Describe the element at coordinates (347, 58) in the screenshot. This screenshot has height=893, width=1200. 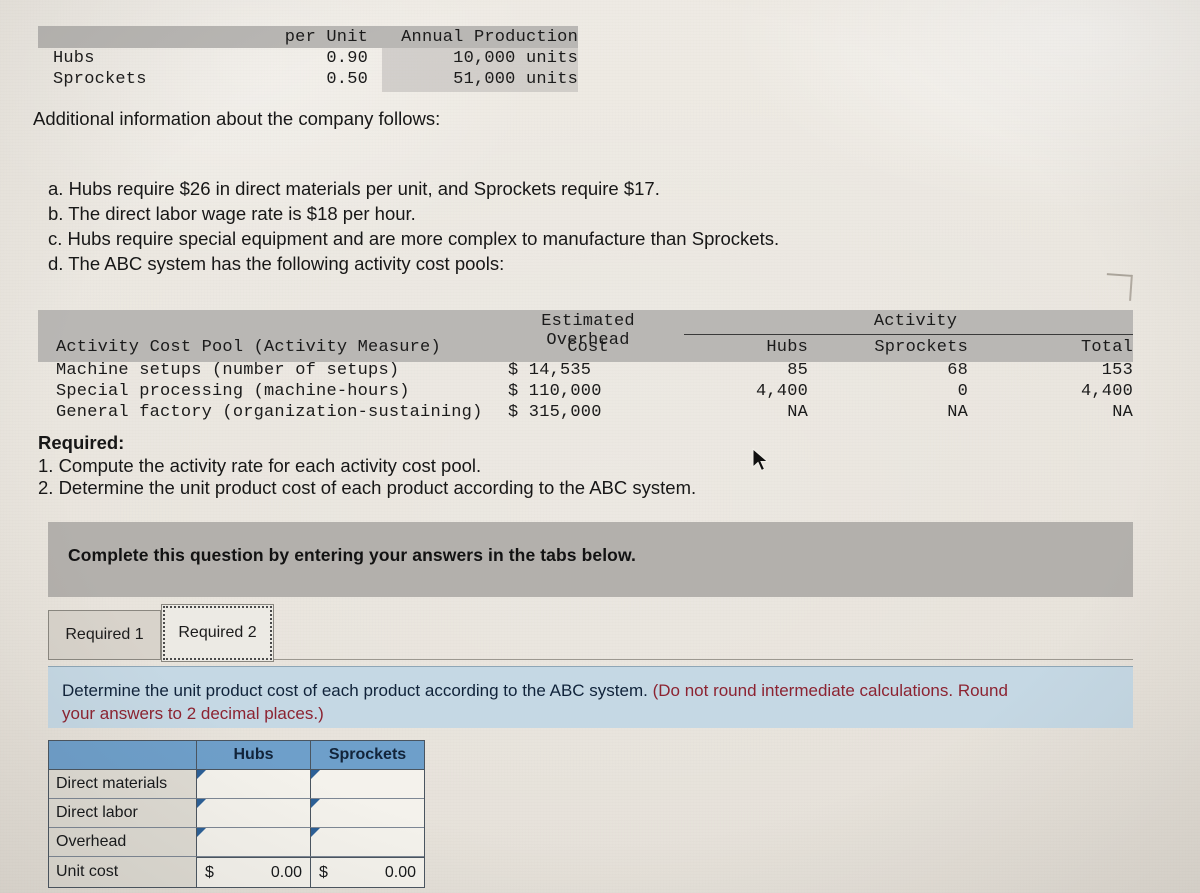
I see `production-row-per-unit: 0.90` at that location.